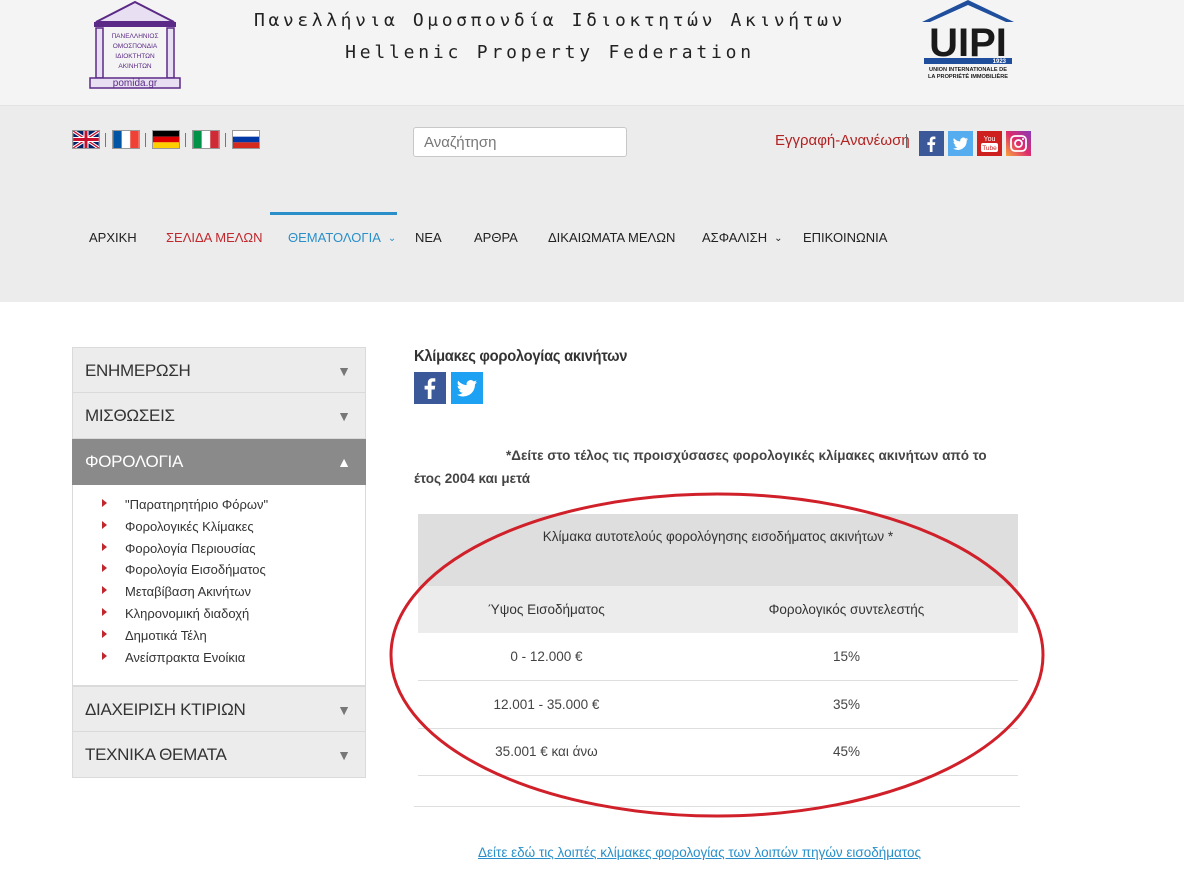  I want to click on sidebar-section-taxation: ΦΟΡΟΛΟΓΙΑ ▲, so click(219, 462).